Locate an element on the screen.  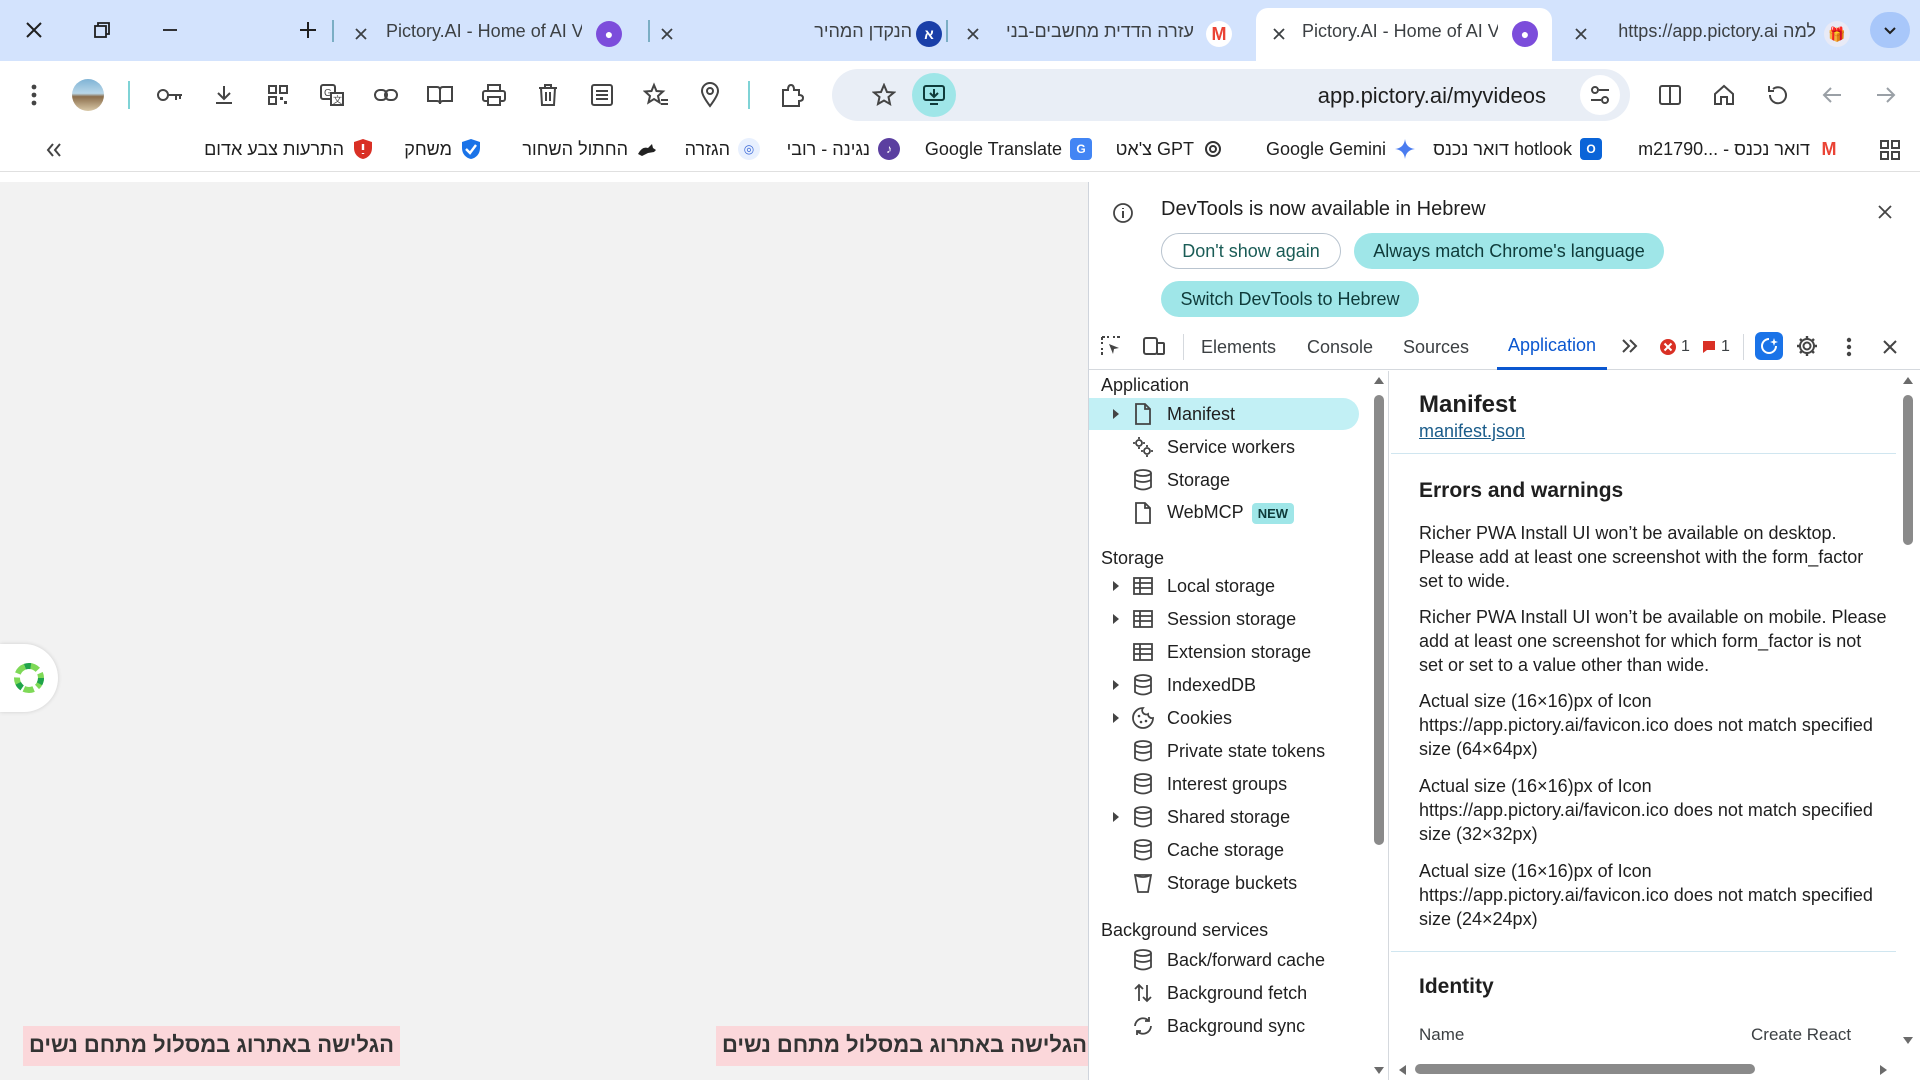
bookmark-red-alert: התרעות צבע אדום is located at coordinates (289, 149).